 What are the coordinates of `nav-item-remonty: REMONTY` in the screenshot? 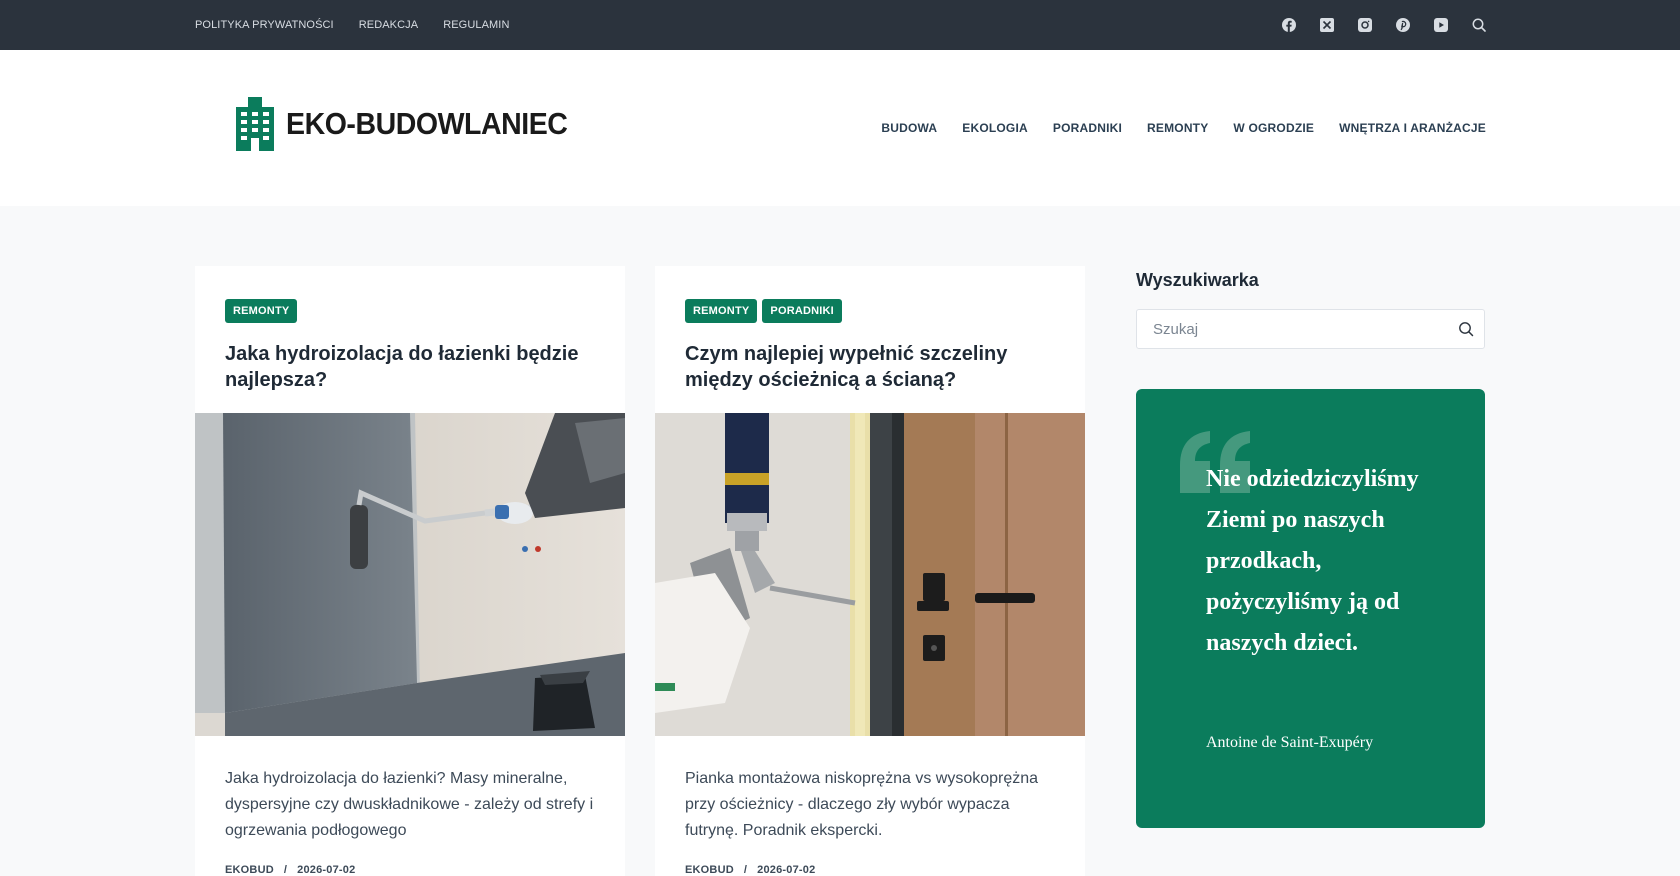 It's located at (1177, 128).